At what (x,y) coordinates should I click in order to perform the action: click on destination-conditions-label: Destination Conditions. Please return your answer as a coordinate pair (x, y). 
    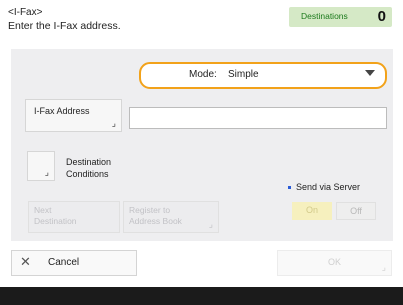
    Looking at the image, I should click on (88, 168).